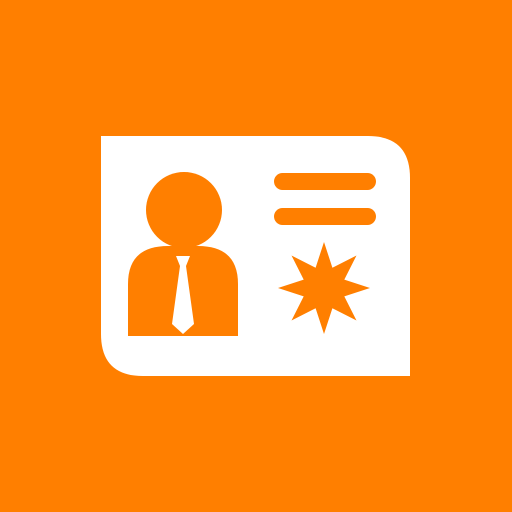 The width and height of the screenshot is (512, 512). I want to click on person-head, so click(184, 210).